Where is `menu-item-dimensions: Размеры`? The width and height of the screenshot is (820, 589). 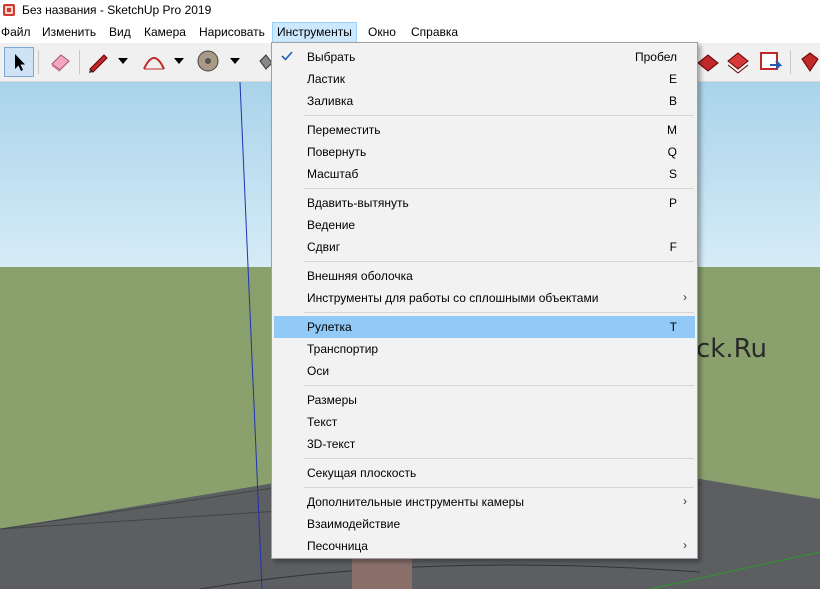
menu-item-dimensions: Размеры is located at coordinates (484, 400).